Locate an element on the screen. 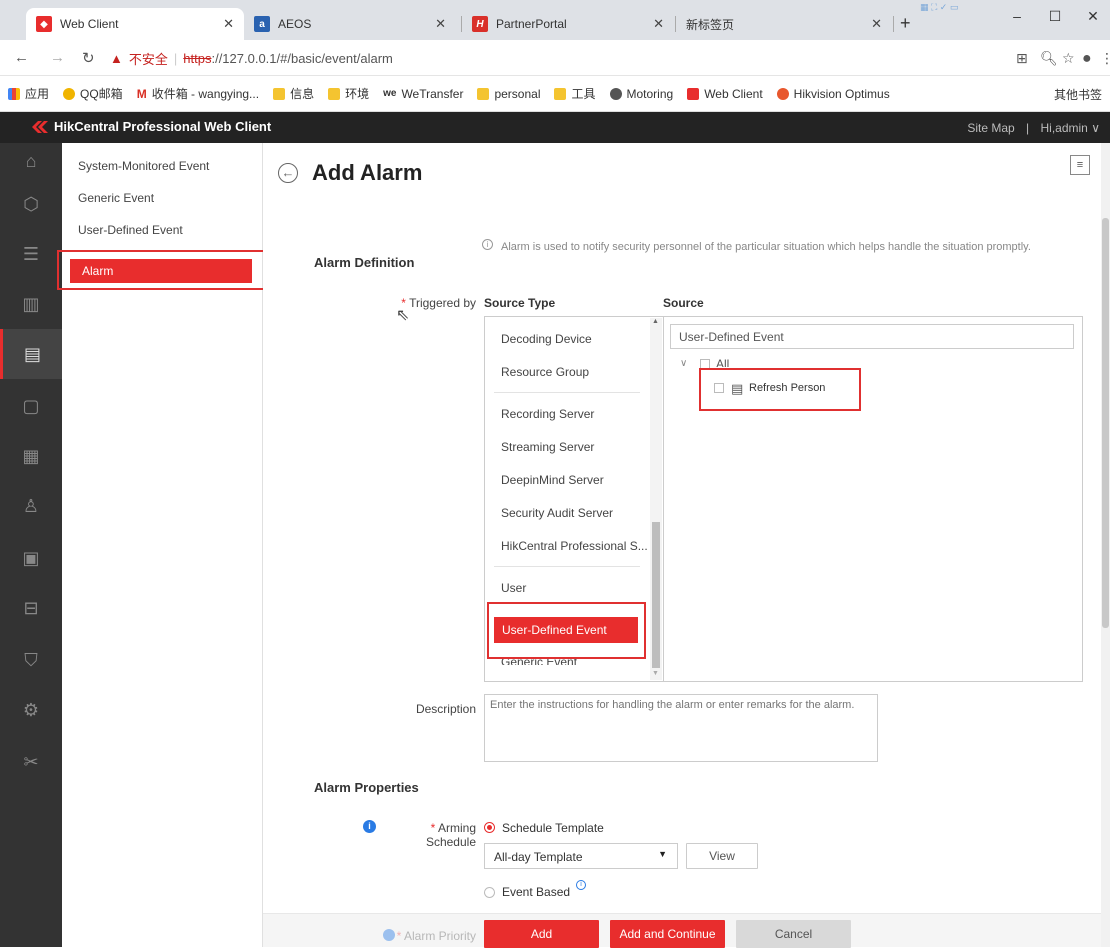 The image size is (1110, 948). info-icon: i is located at coordinates (581, 885).